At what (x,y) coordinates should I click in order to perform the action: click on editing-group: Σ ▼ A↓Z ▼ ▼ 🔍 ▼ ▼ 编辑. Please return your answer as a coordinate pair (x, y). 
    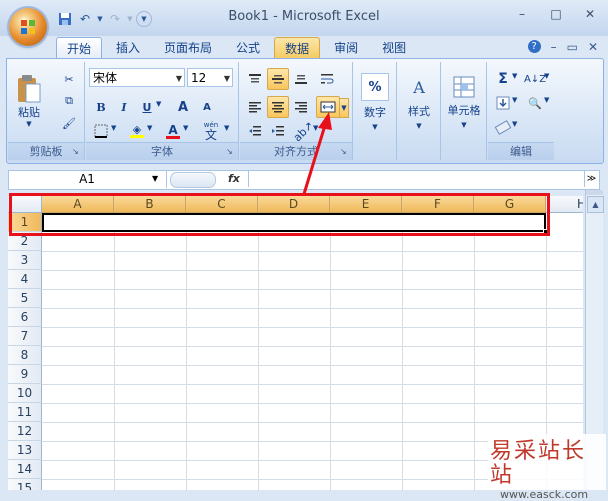
    Looking at the image, I should click on (521, 111).